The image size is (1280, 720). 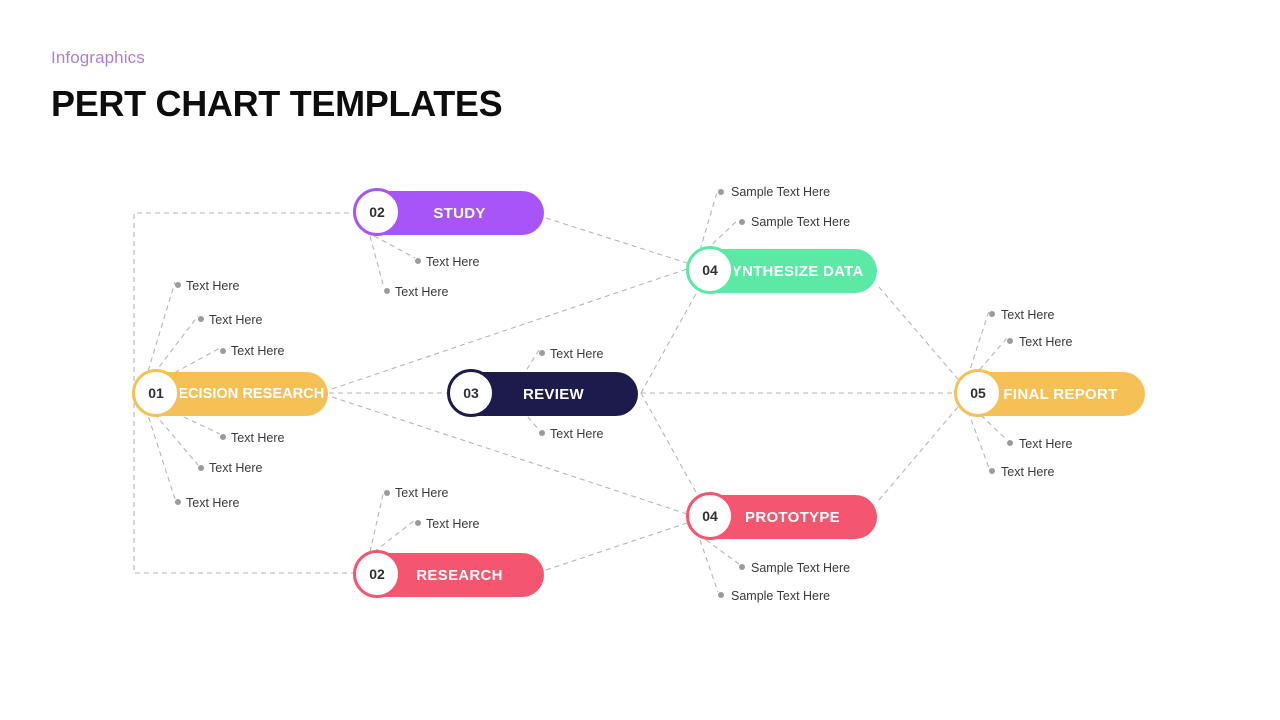 I want to click on node-badge-01: 01, so click(x=156, y=393).